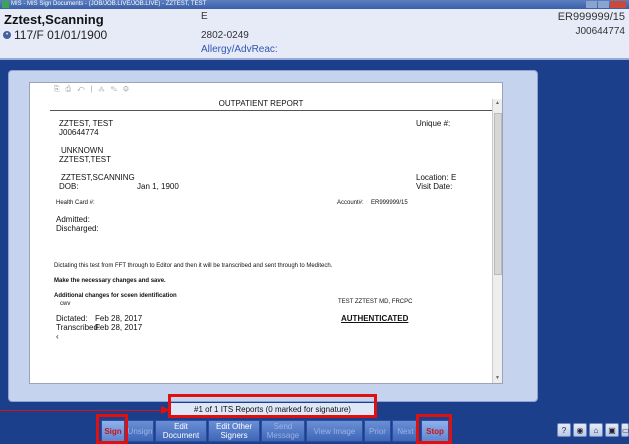 This screenshot has height=444, width=629. I want to click on patient-status-icon: •, so click(7, 35).